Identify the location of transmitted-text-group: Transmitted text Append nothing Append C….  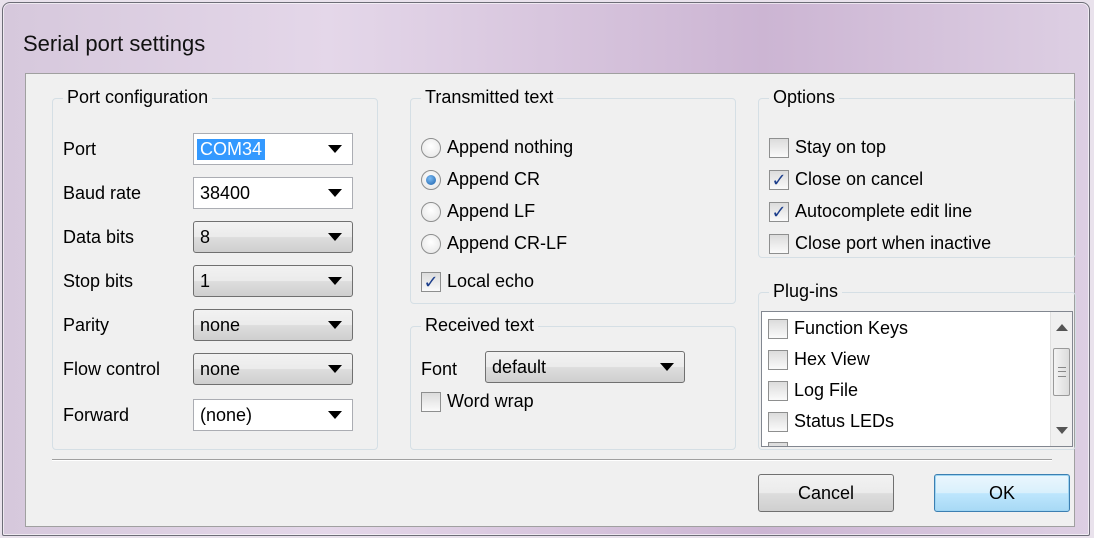
(573, 195).